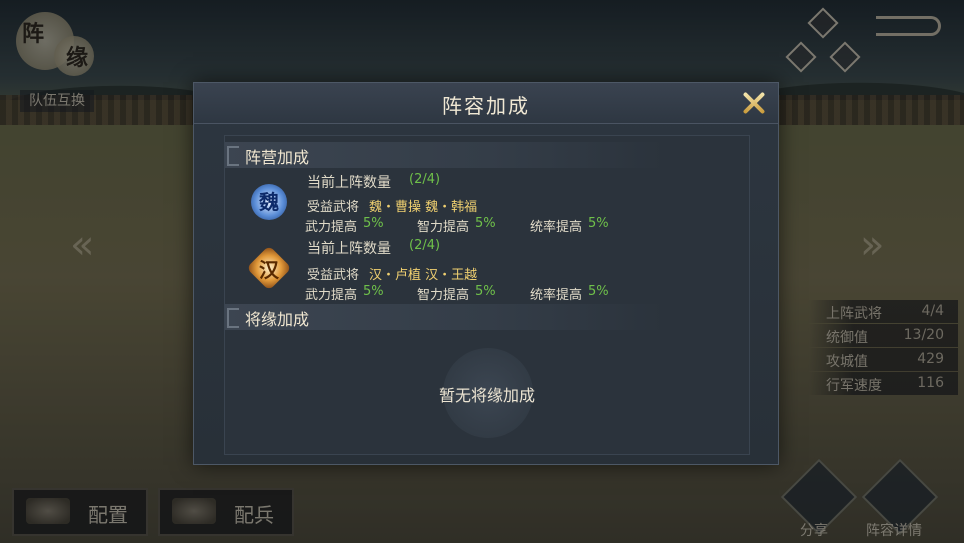 The image size is (964, 543). I want to click on modal-header: 阵容加成, so click(486, 103).